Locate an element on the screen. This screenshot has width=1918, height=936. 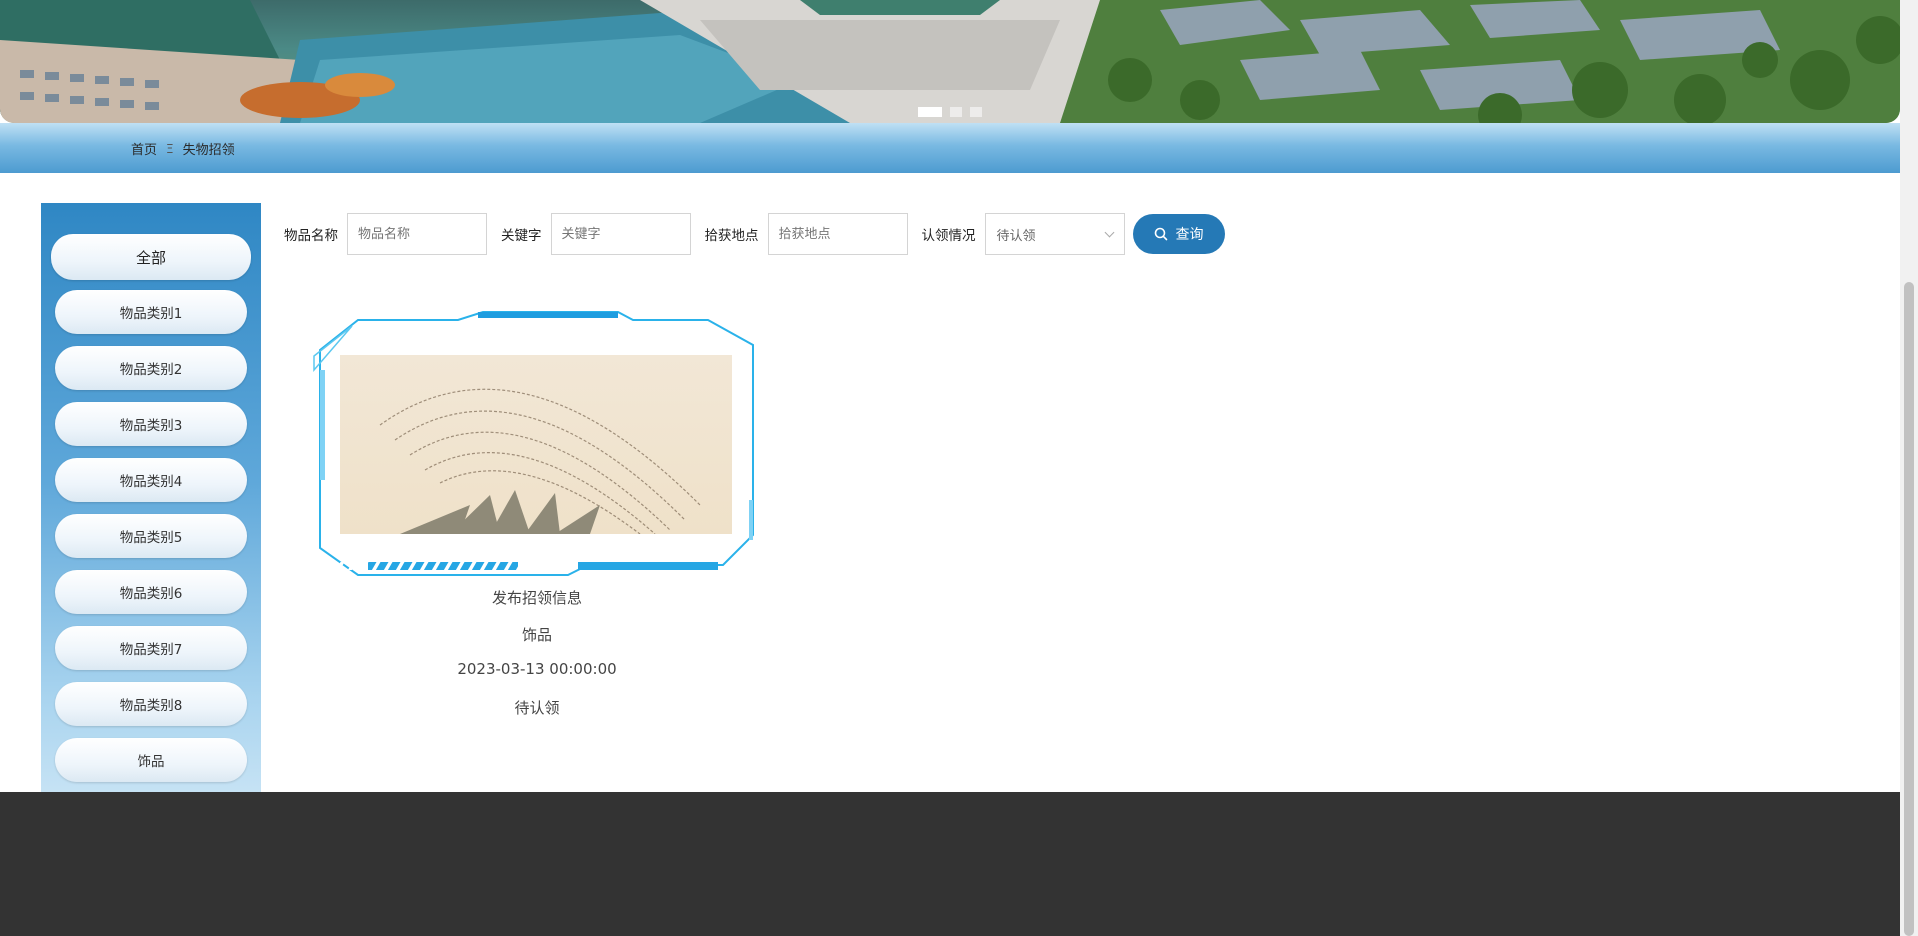
item-category: 饰品 is located at coordinates (536, 635).